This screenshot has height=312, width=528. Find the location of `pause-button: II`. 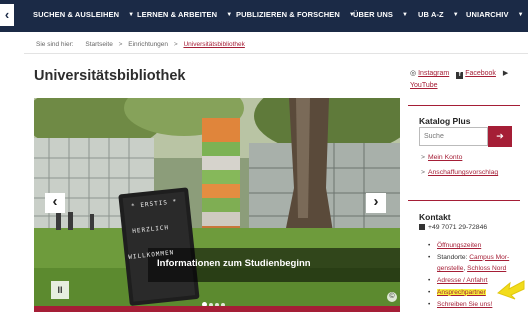

pause-button: II is located at coordinates (60, 290).